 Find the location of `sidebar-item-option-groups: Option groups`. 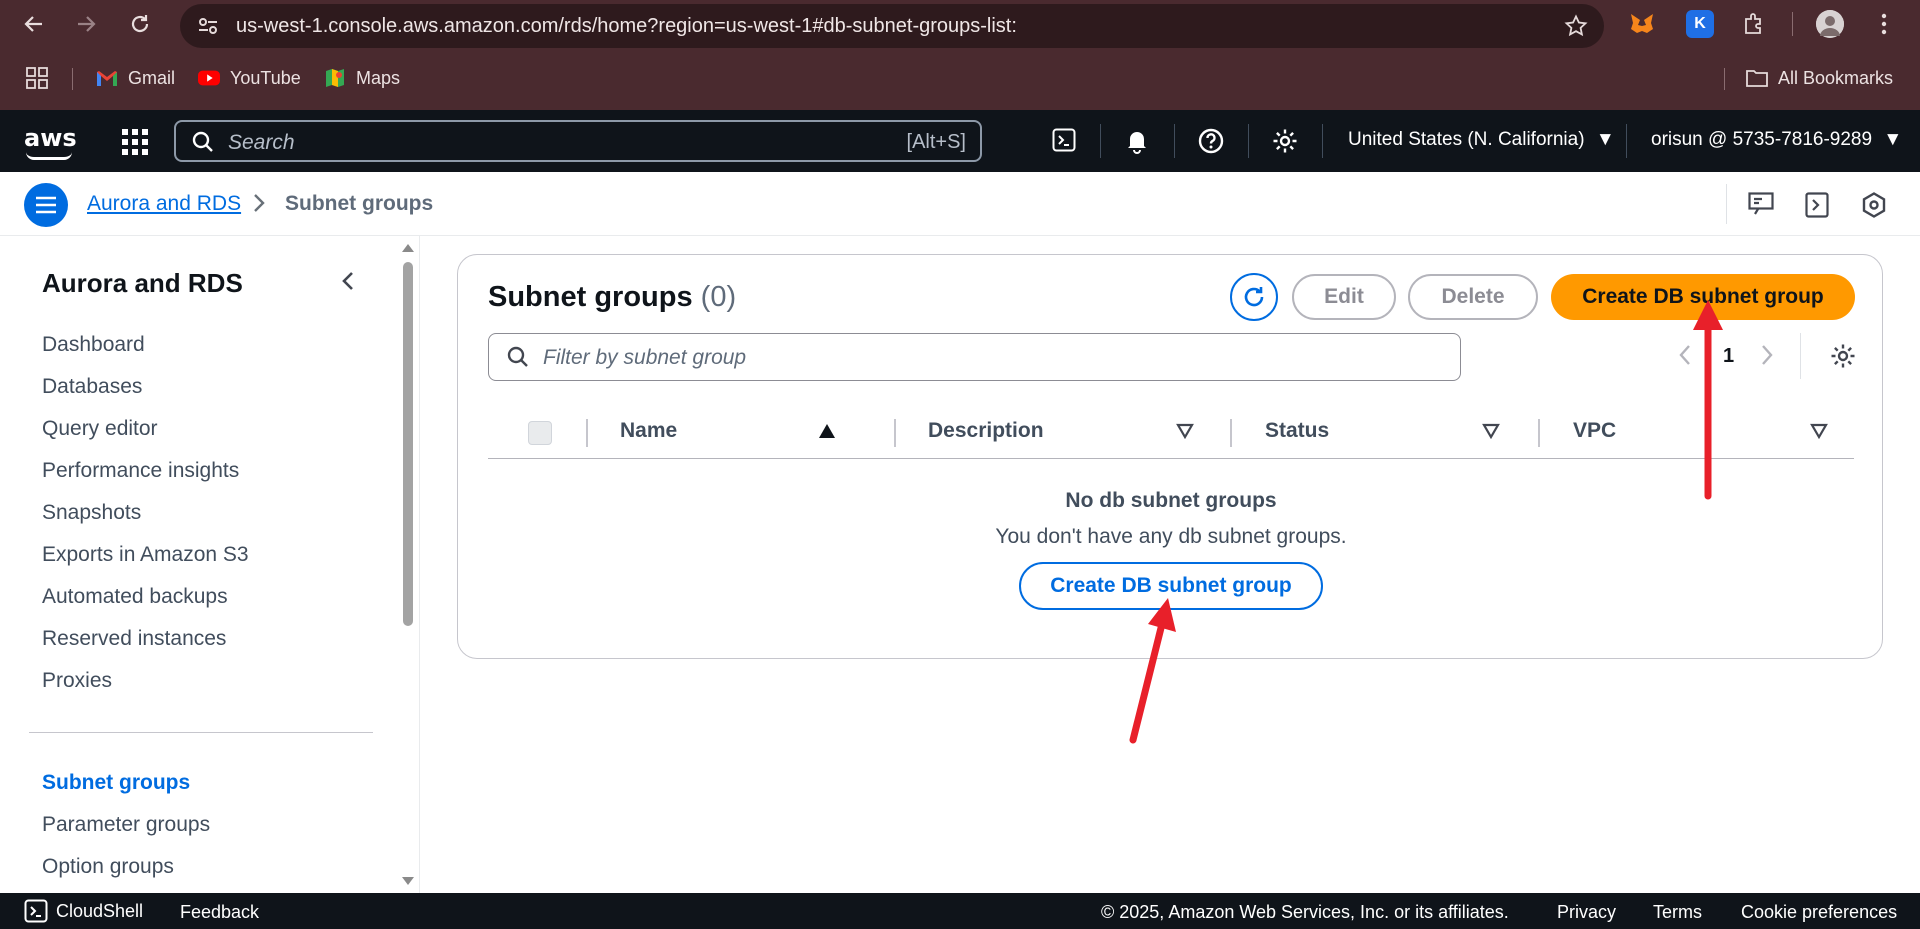

sidebar-item-option-groups: Option groups is located at coordinates (108, 867).